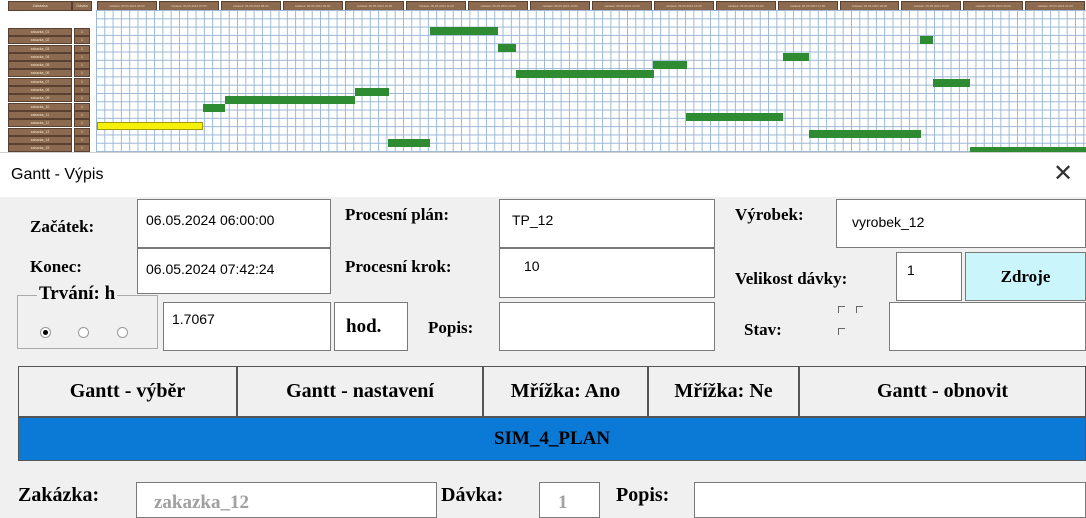 Image resolution: width=1086 pixels, height=518 pixels. Describe the element at coordinates (51, 73) in the screenshot. I see `gantt-row-label: zakazka_06 1` at that location.